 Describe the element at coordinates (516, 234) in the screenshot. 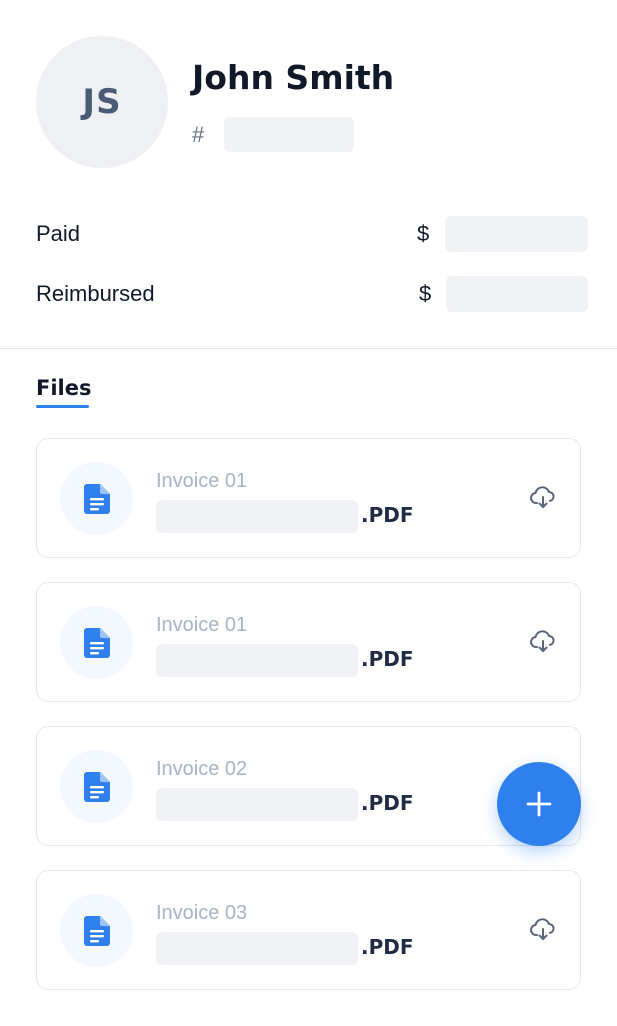

I see `paid-amount-placeholder` at that location.